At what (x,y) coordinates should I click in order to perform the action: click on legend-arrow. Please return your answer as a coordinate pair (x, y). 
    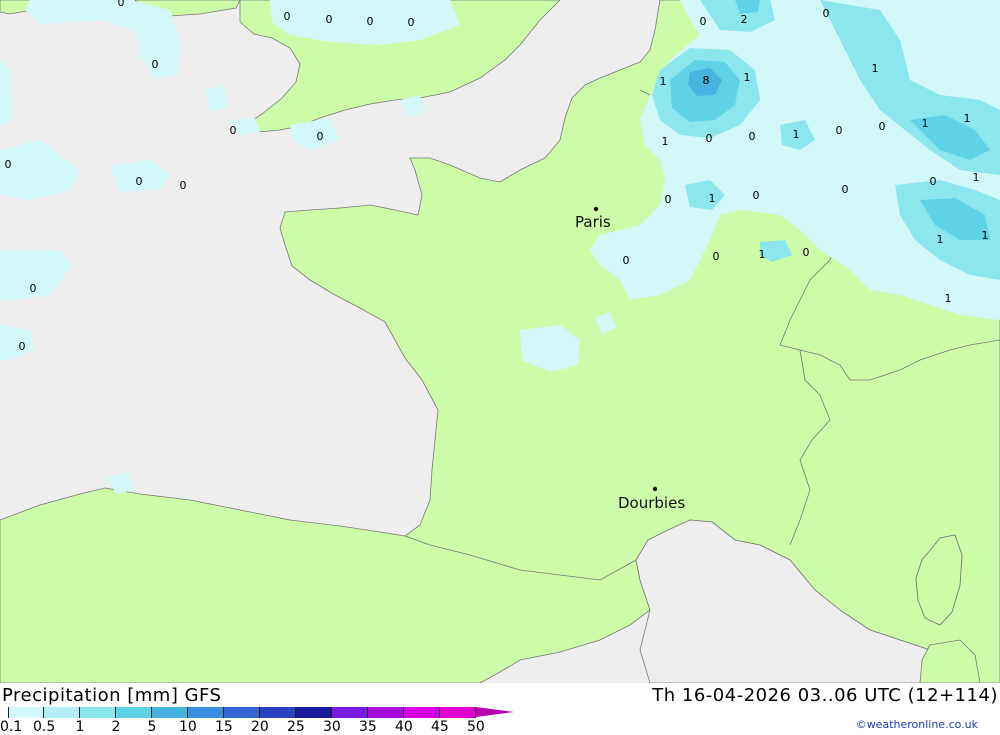
    Looking at the image, I should click on (495, 712).